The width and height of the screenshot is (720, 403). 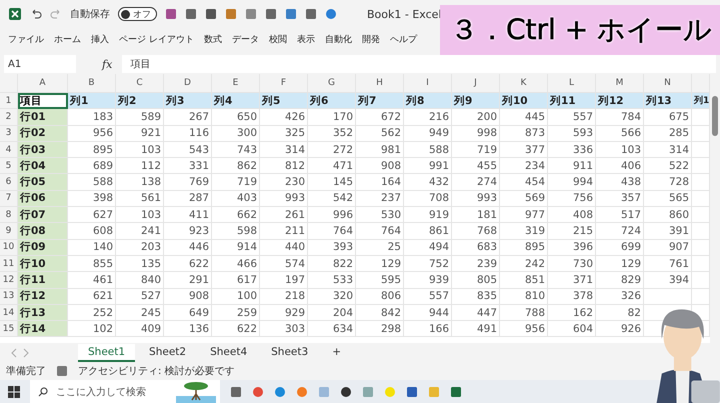 What do you see at coordinates (380, 231) in the screenshot?
I see `table-cell: 764` at bounding box center [380, 231].